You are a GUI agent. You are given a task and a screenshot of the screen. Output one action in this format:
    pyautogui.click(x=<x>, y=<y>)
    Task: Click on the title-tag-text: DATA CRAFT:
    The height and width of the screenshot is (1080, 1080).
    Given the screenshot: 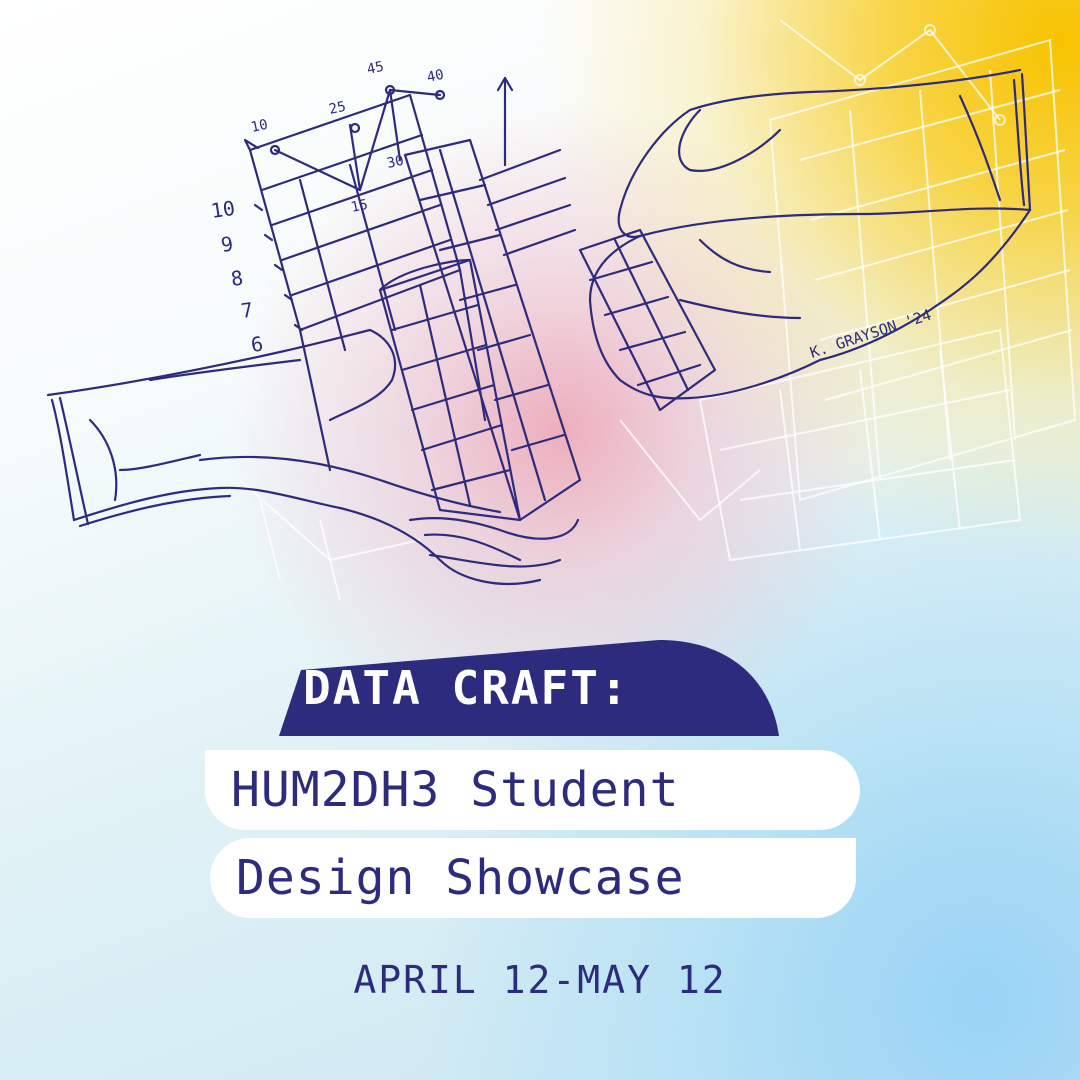 What is the action you would take?
    pyautogui.click(x=466, y=688)
    